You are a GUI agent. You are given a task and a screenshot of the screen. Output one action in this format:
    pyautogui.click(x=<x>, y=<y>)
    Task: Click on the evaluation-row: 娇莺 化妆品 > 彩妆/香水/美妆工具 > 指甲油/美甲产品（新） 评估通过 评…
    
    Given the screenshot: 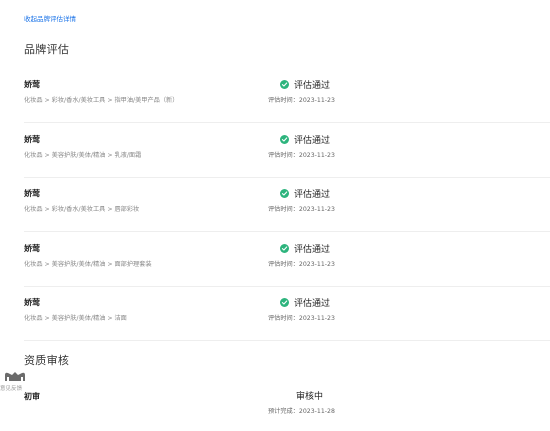 What is the action you would take?
    pyautogui.click(x=287, y=106)
    